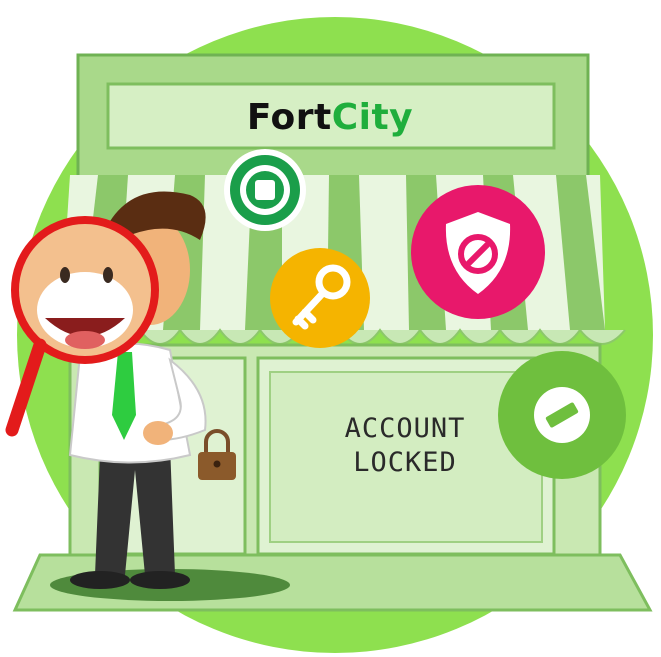 The width and height of the screenshot is (661, 657). Describe the element at coordinates (265, 190) in the screenshot. I see `stop-icon` at that location.